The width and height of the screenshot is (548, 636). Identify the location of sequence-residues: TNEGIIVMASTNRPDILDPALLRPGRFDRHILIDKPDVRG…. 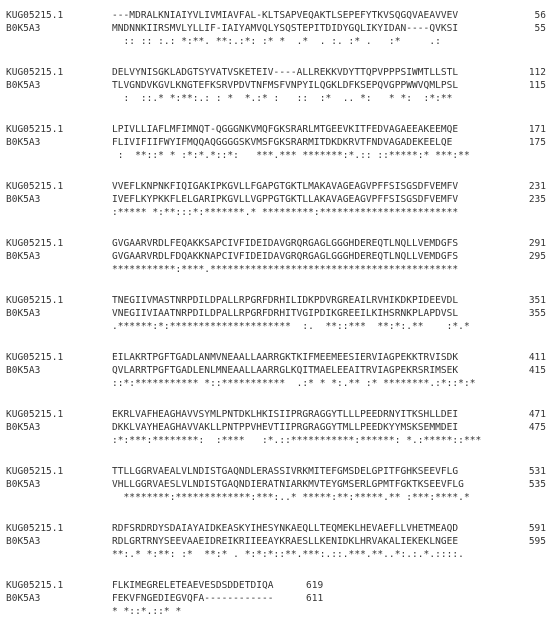
(285, 300).